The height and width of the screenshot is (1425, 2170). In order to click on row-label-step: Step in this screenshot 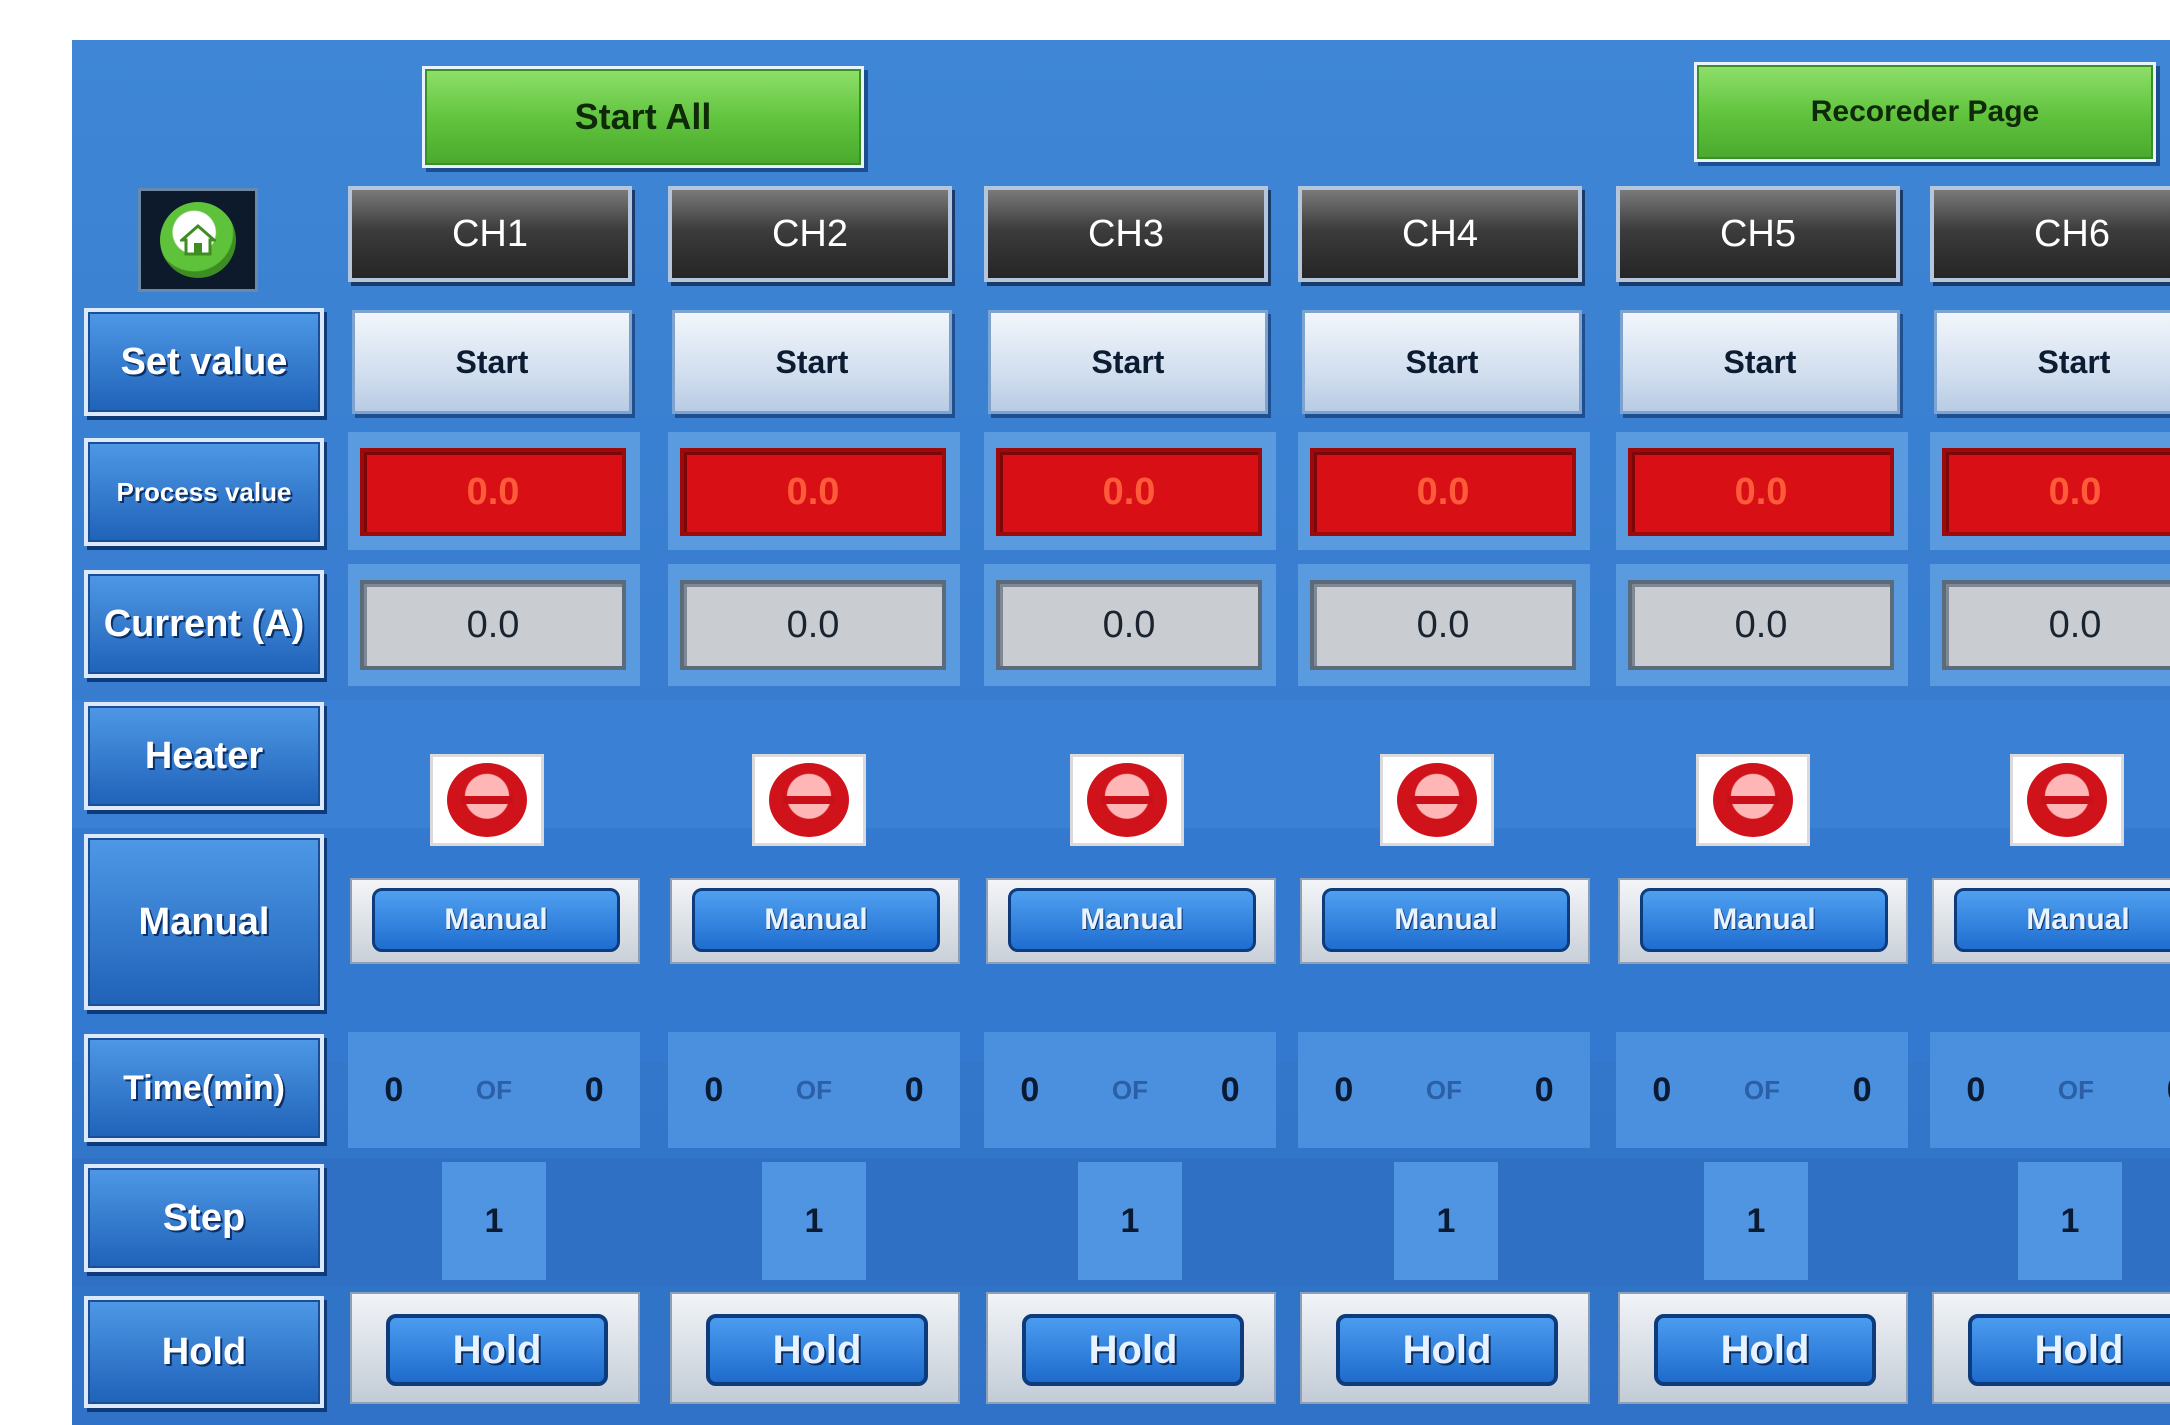, I will do `click(204, 1218)`.